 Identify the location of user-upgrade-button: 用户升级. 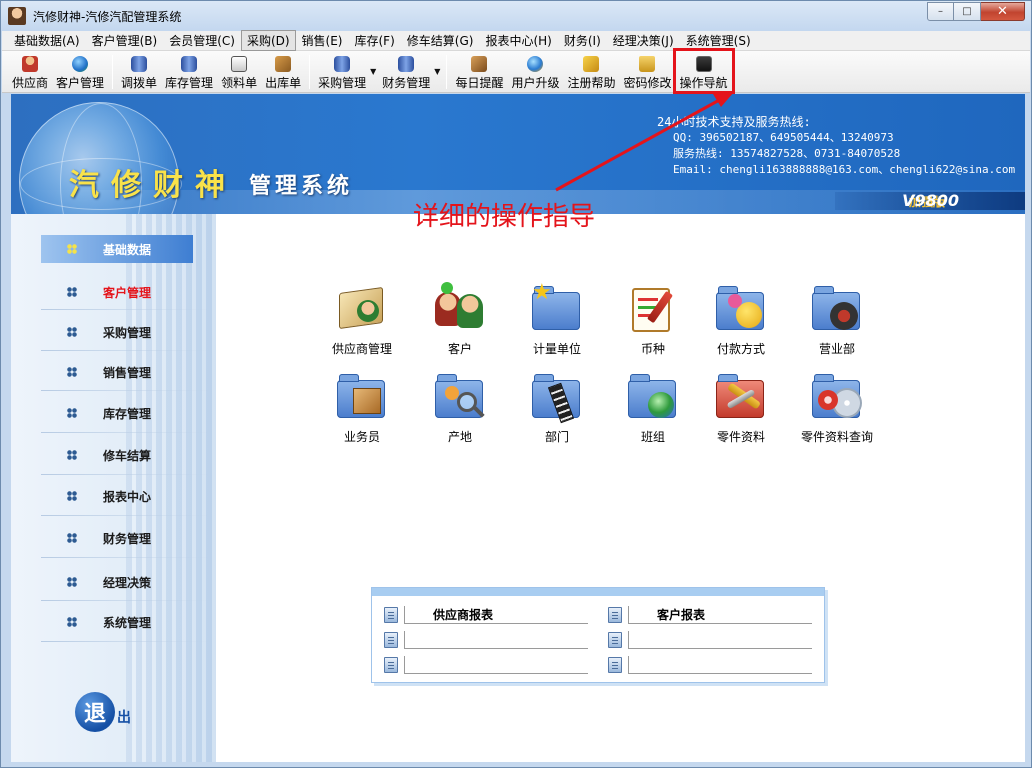
(535, 71).